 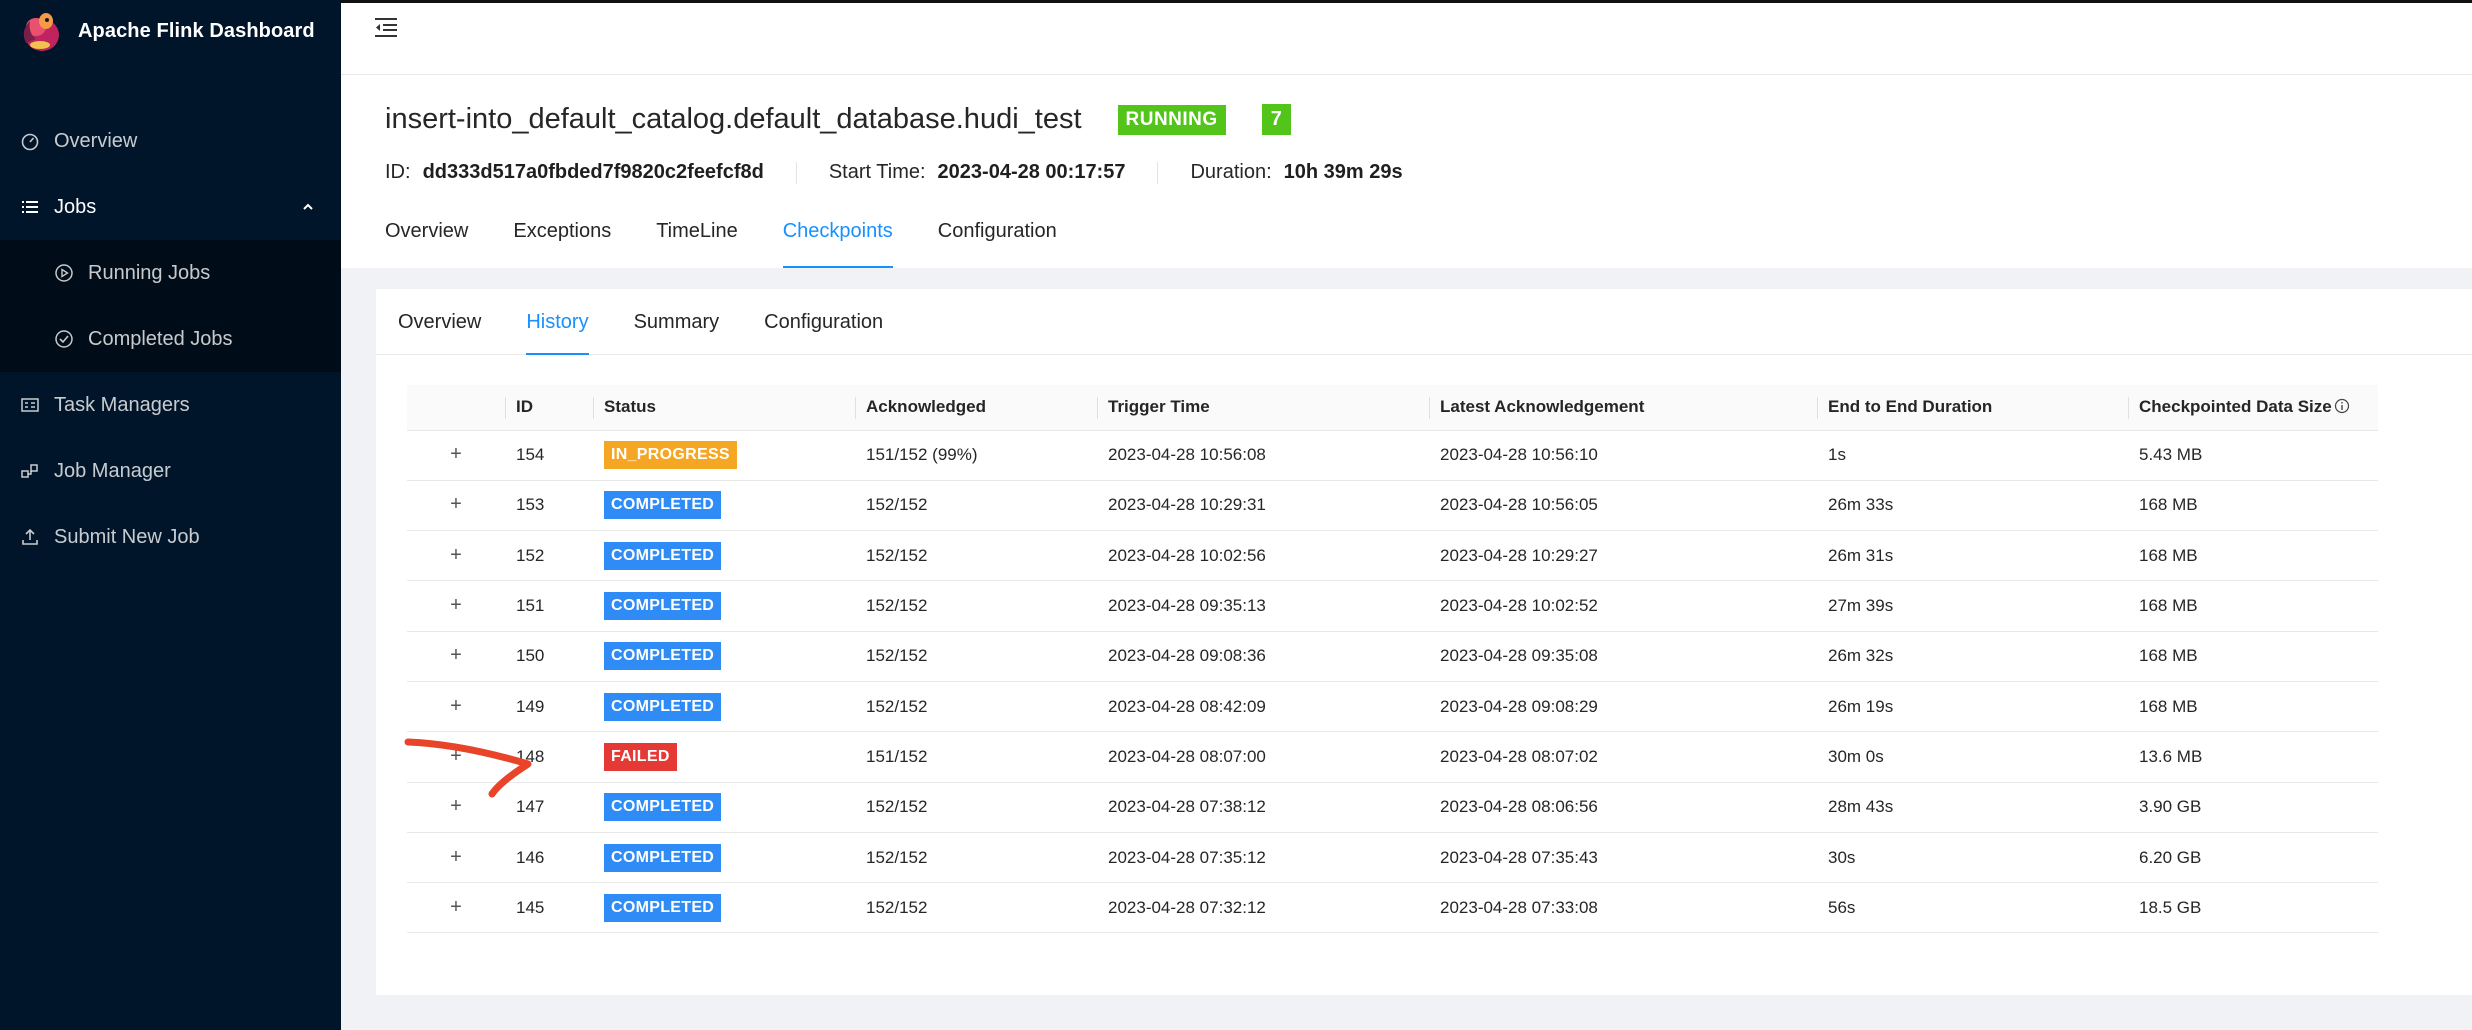 What do you see at coordinates (549, 757) in the screenshot?
I see `checkpoint-id-cell: 148` at bounding box center [549, 757].